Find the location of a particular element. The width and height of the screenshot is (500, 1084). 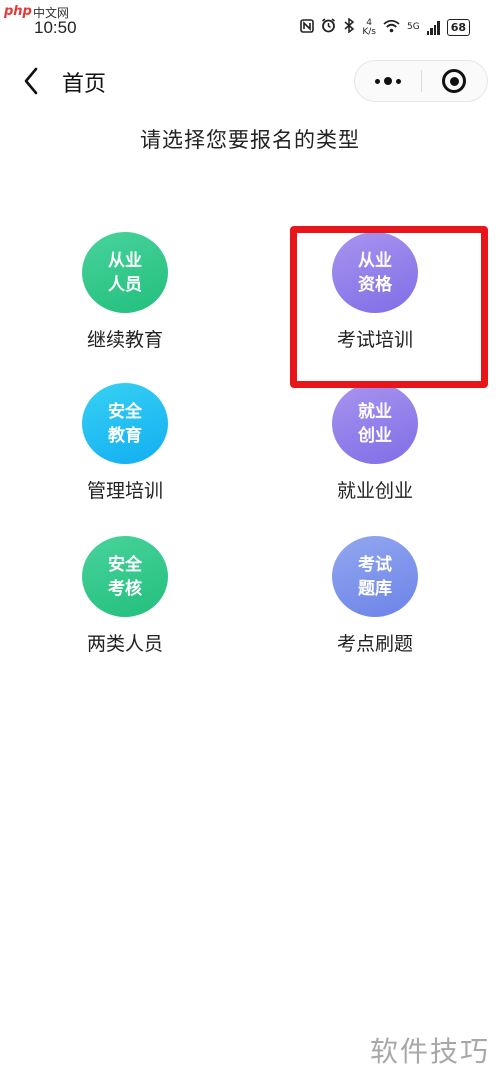

close-button is located at coordinates (455, 81).